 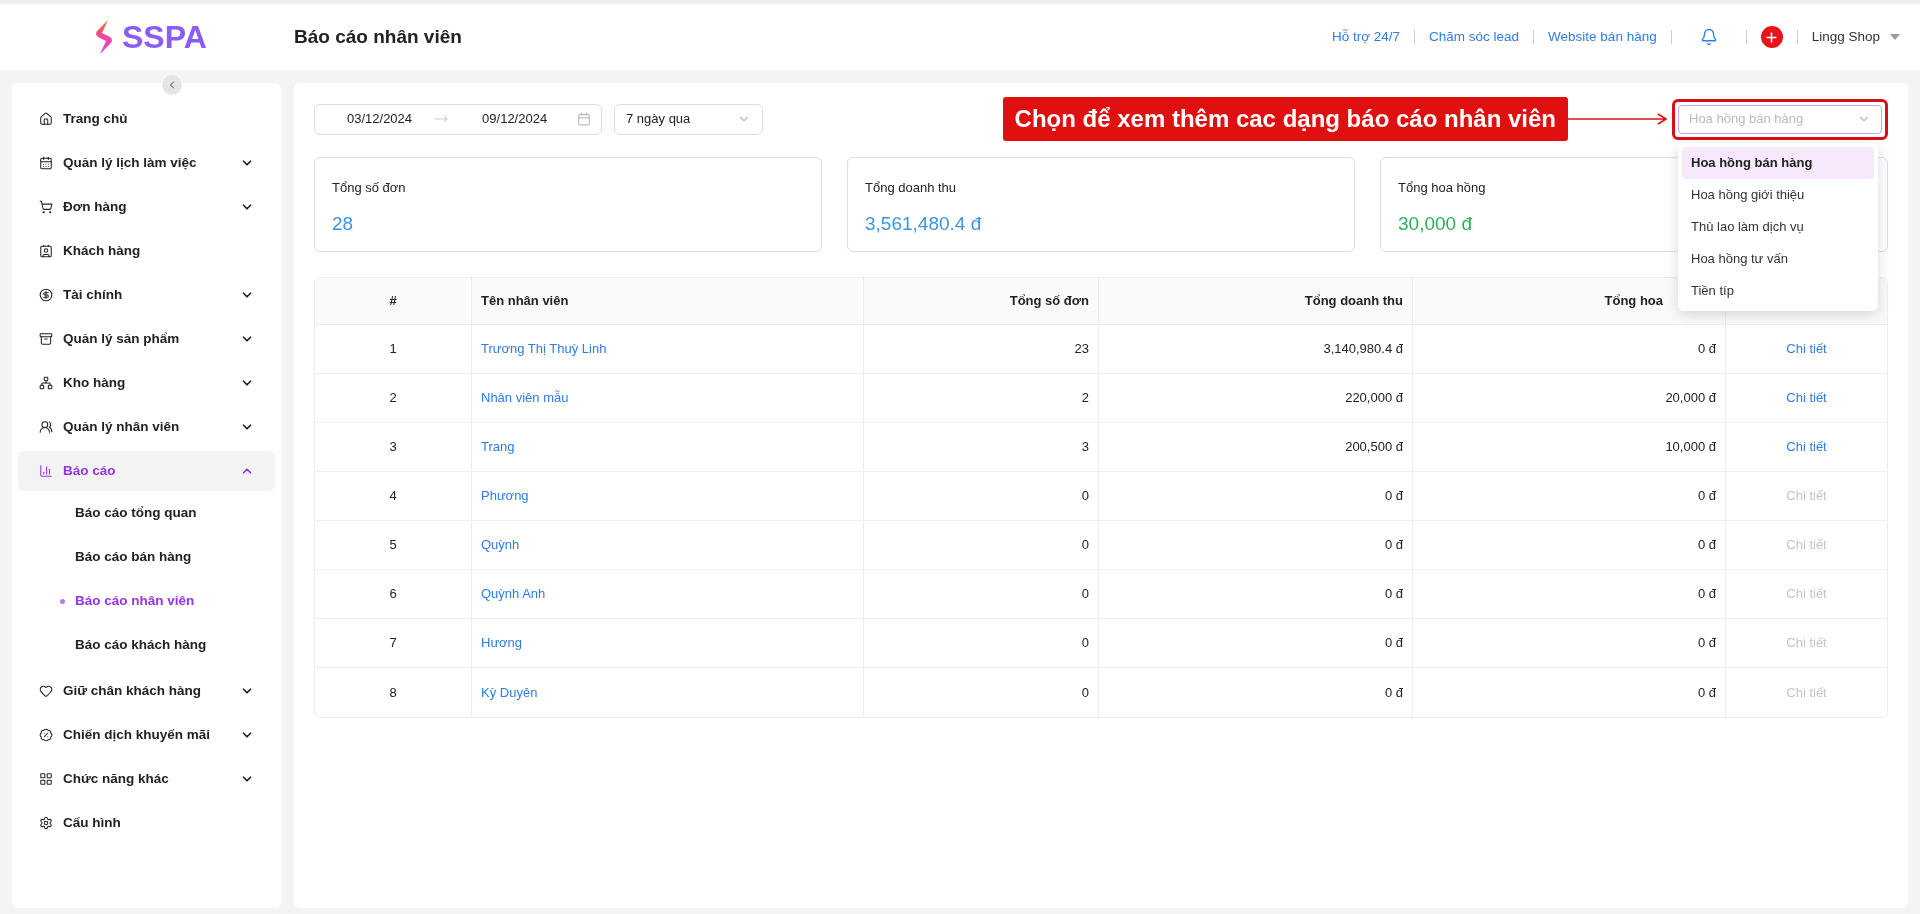 What do you see at coordinates (46, 295) in the screenshot?
I see `dollar-icon` at bounding box center [46, 295].